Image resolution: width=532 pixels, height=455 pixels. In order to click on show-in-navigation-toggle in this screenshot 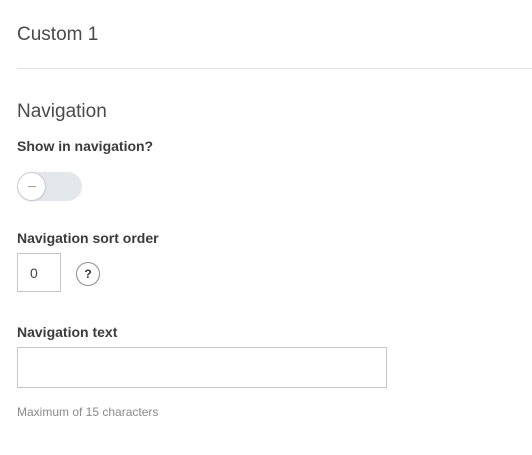, I will do `click(49, 186)`.